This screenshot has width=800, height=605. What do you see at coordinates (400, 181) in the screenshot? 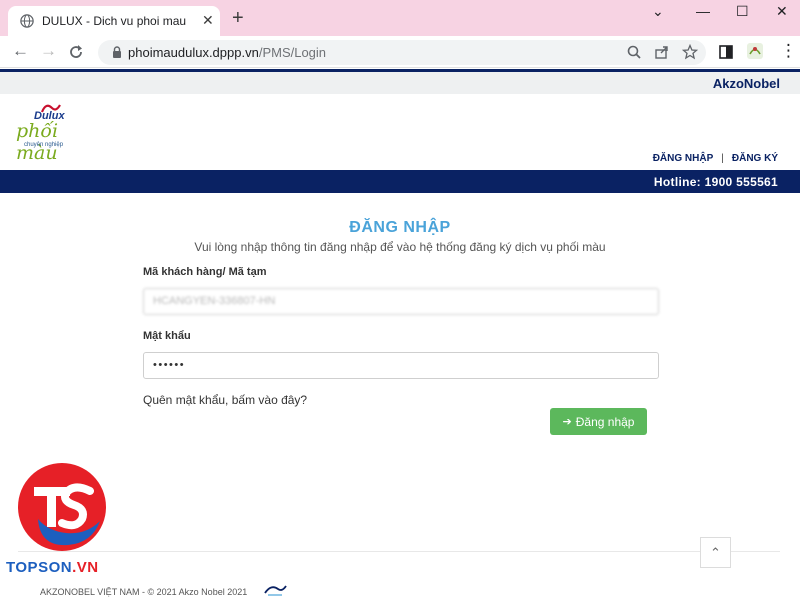
I see `hotline-bar: Hotline: 1900 555561` at bounding box center [400, 181].